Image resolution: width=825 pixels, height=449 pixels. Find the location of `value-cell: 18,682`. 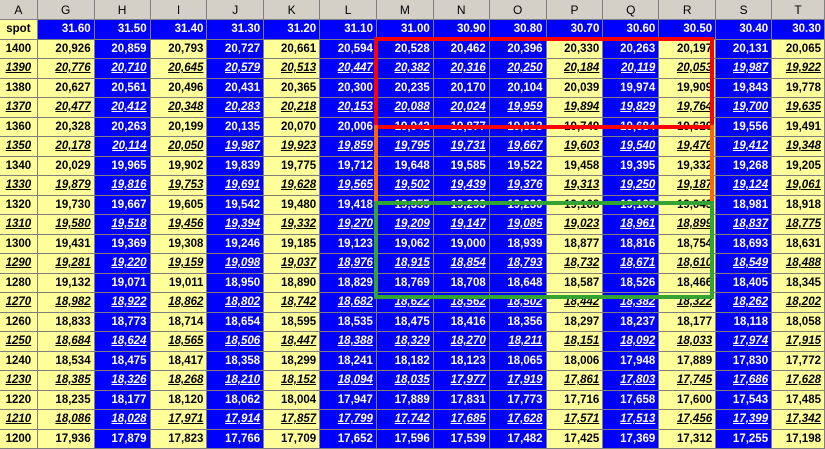

value-cell: 18,682 is located at coordinates (348, 302).